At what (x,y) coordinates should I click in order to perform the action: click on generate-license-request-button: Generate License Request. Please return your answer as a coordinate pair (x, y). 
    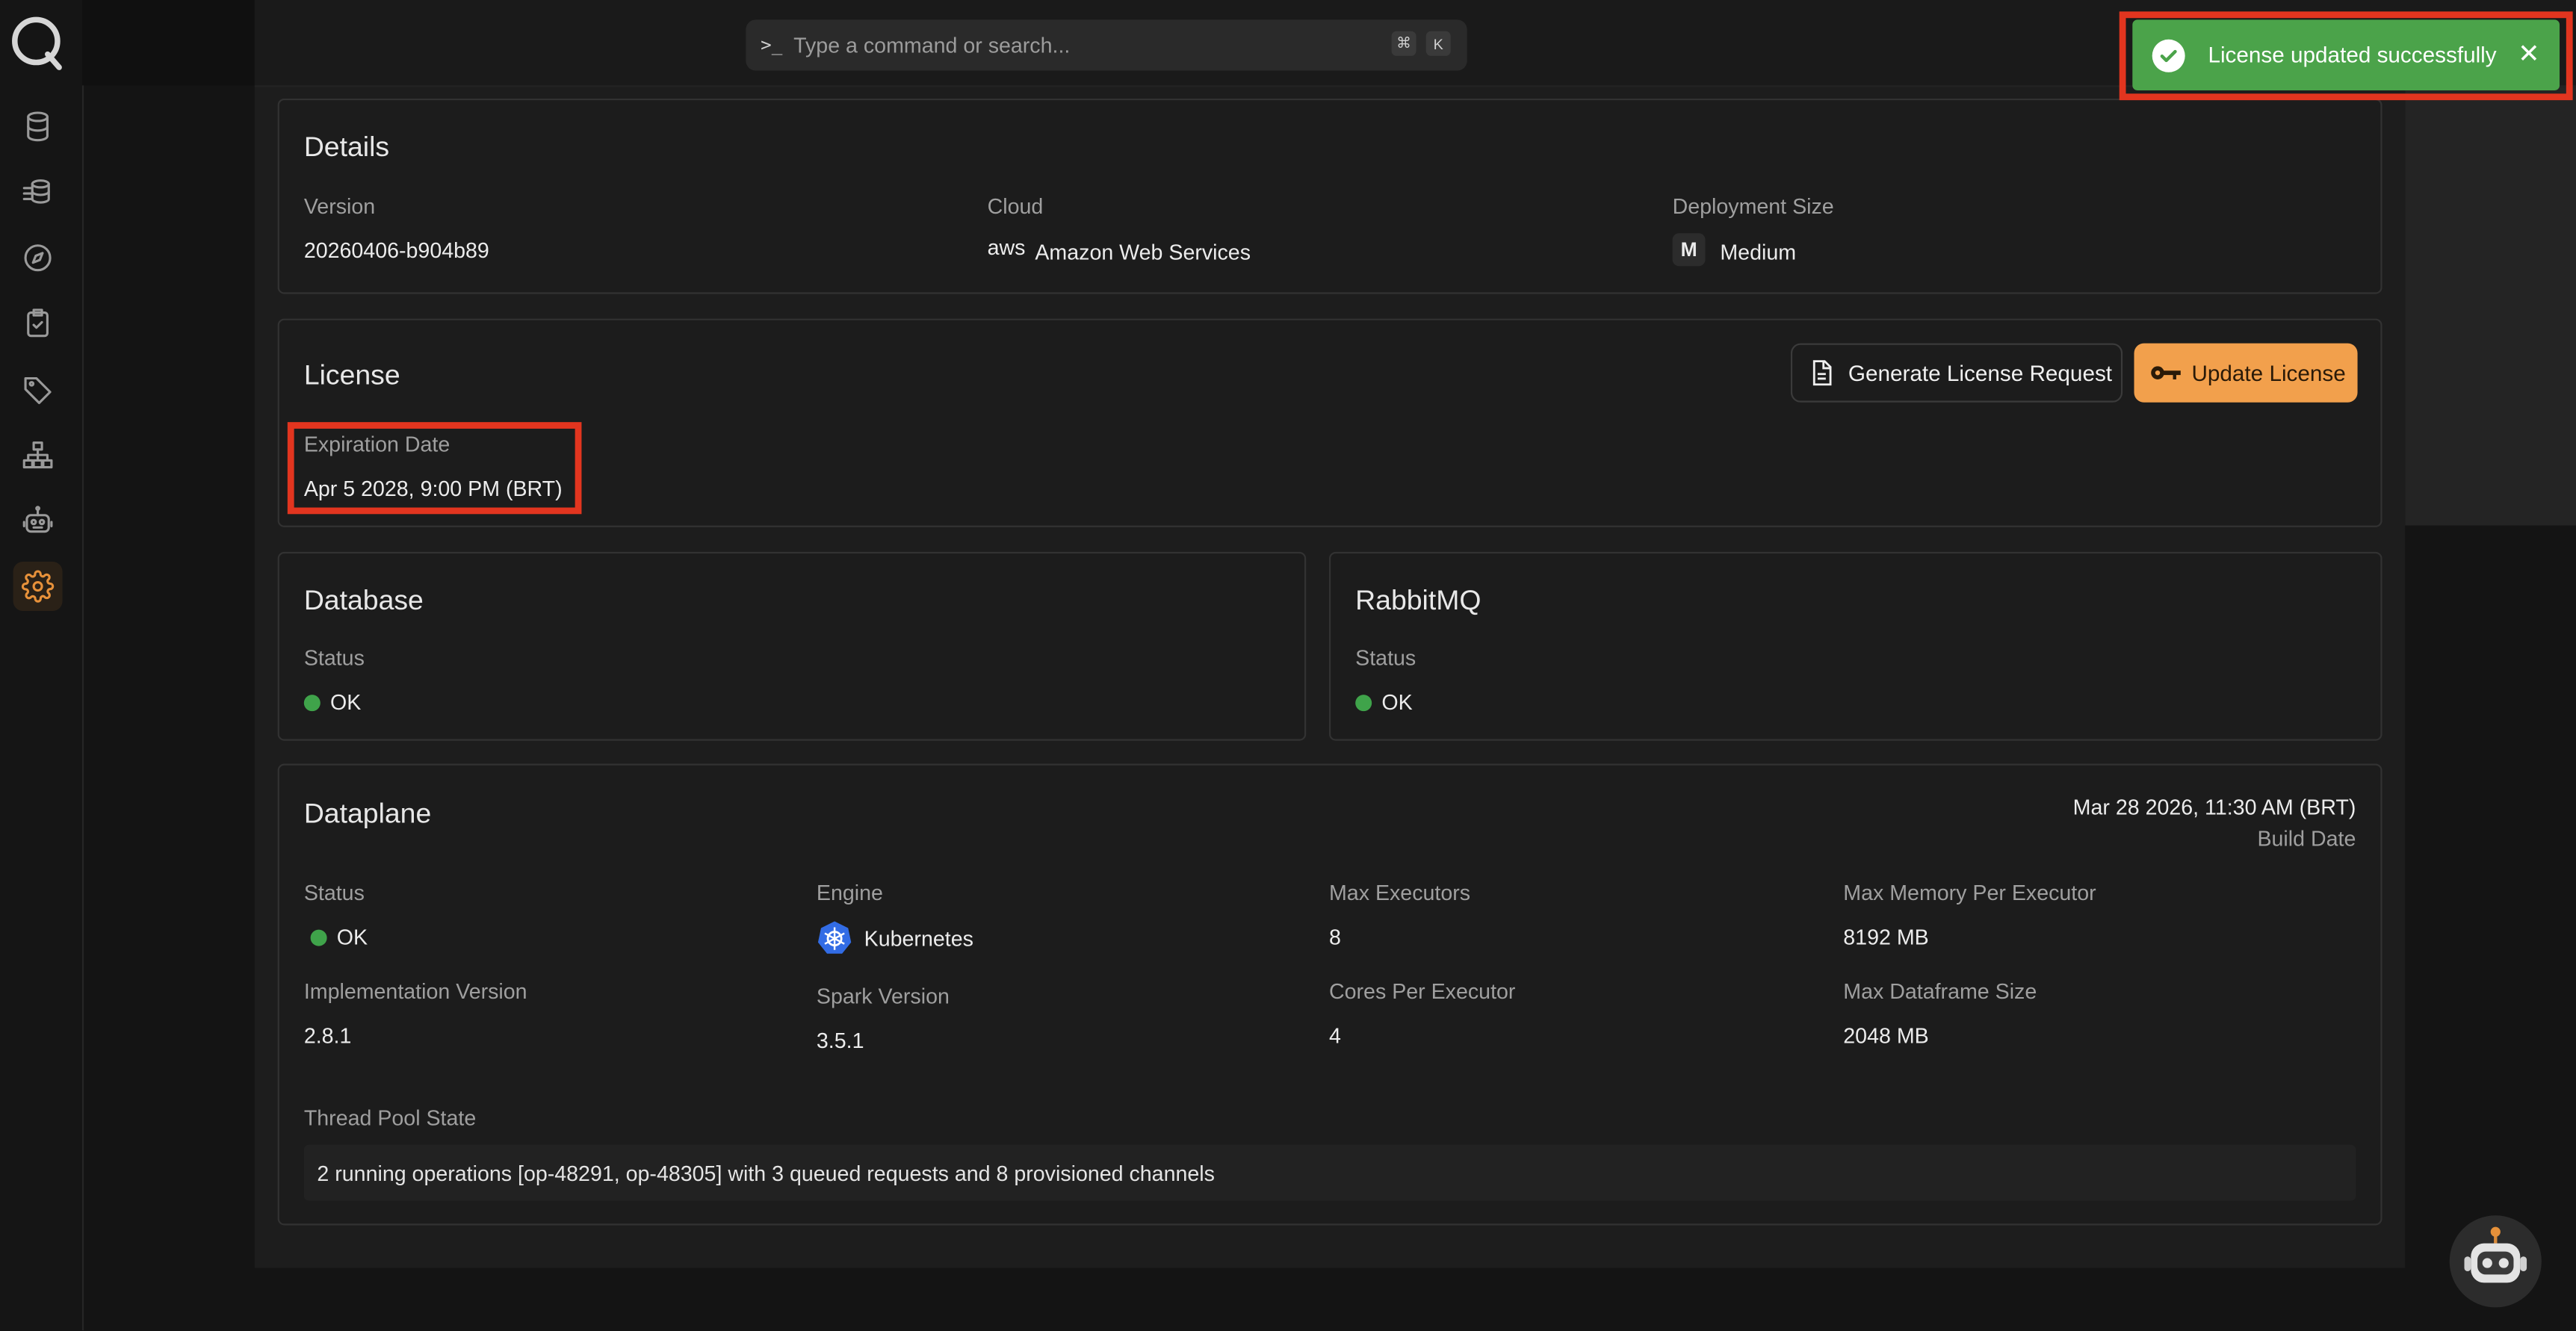
    Looking at the image, I should click on (1956, 373).